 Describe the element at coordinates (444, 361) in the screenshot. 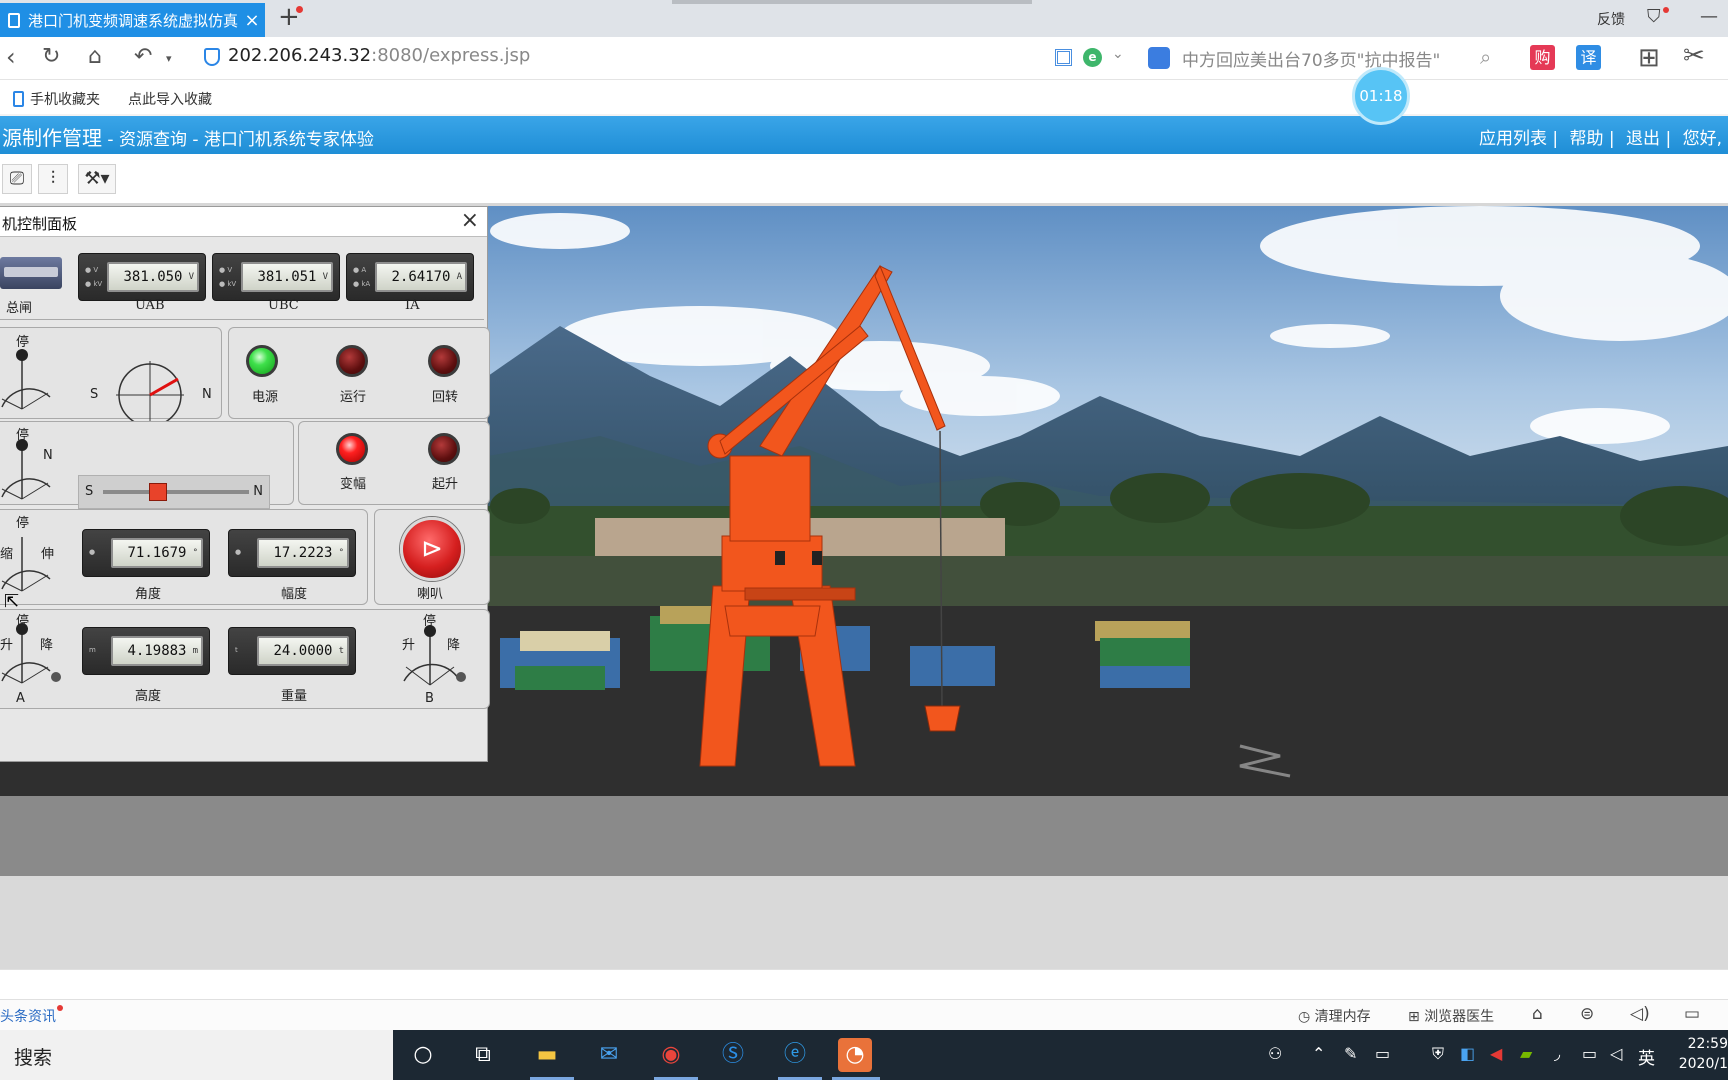

I see `slew-lamp` at that location.